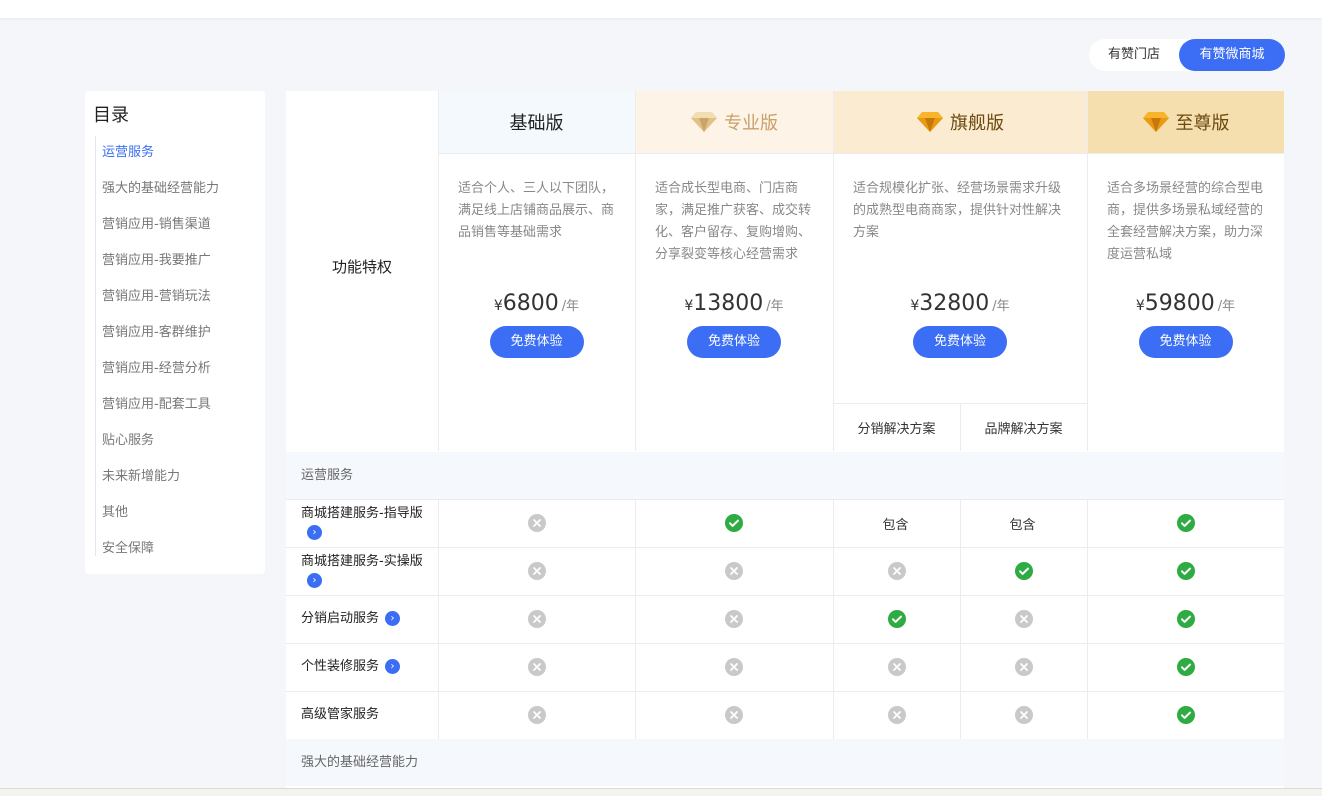 The height and width of the screenshot is (796, 1322). I want to click on feature-name: 个性装修服务, so click(340, 666).